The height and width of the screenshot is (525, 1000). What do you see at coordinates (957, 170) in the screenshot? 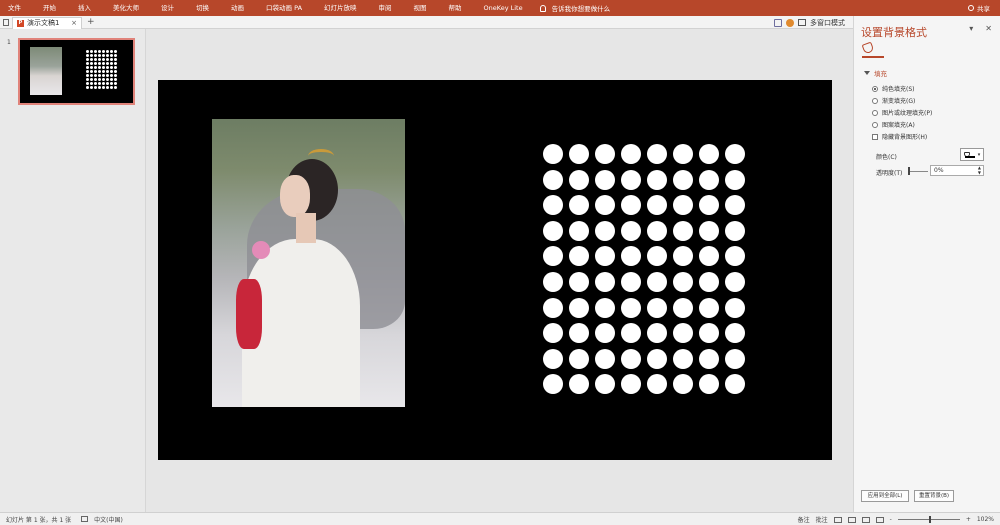
I see `transparency-input: 0% ▲ ▼` at bounding box center [957, 170].